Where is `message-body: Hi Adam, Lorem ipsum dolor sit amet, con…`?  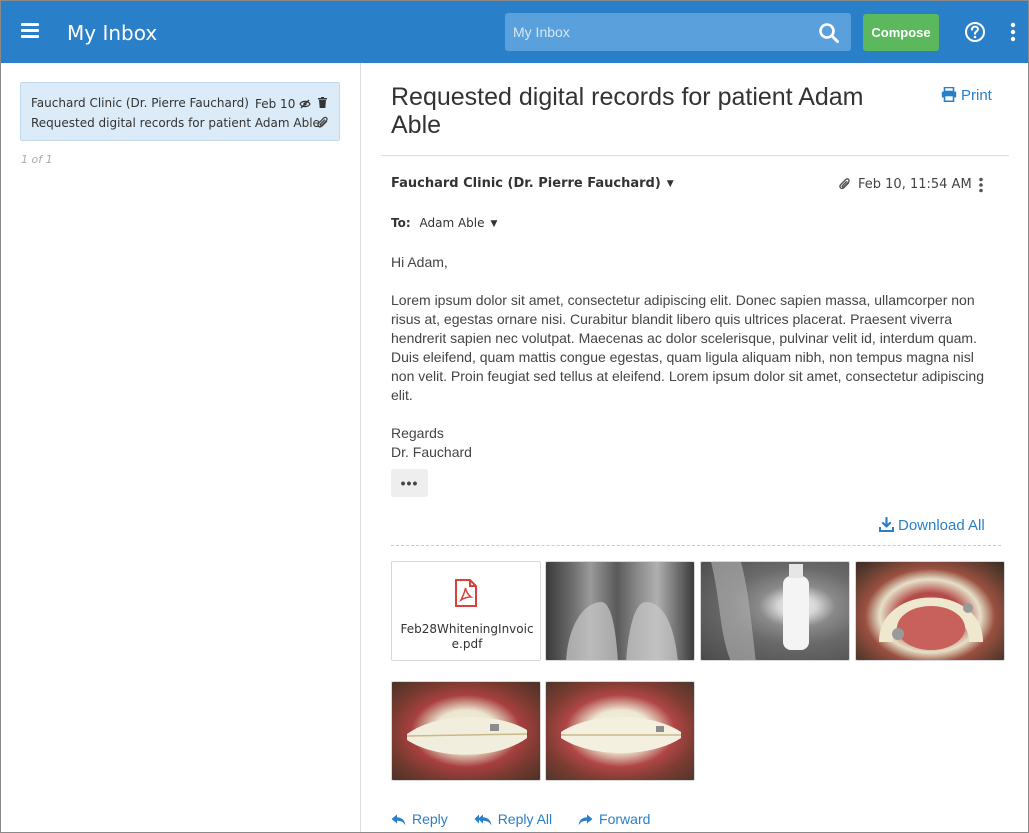
message-body: Hi Adam, Lorem ipsum dolor sit amet, con… is located at coordinates (691, 357).